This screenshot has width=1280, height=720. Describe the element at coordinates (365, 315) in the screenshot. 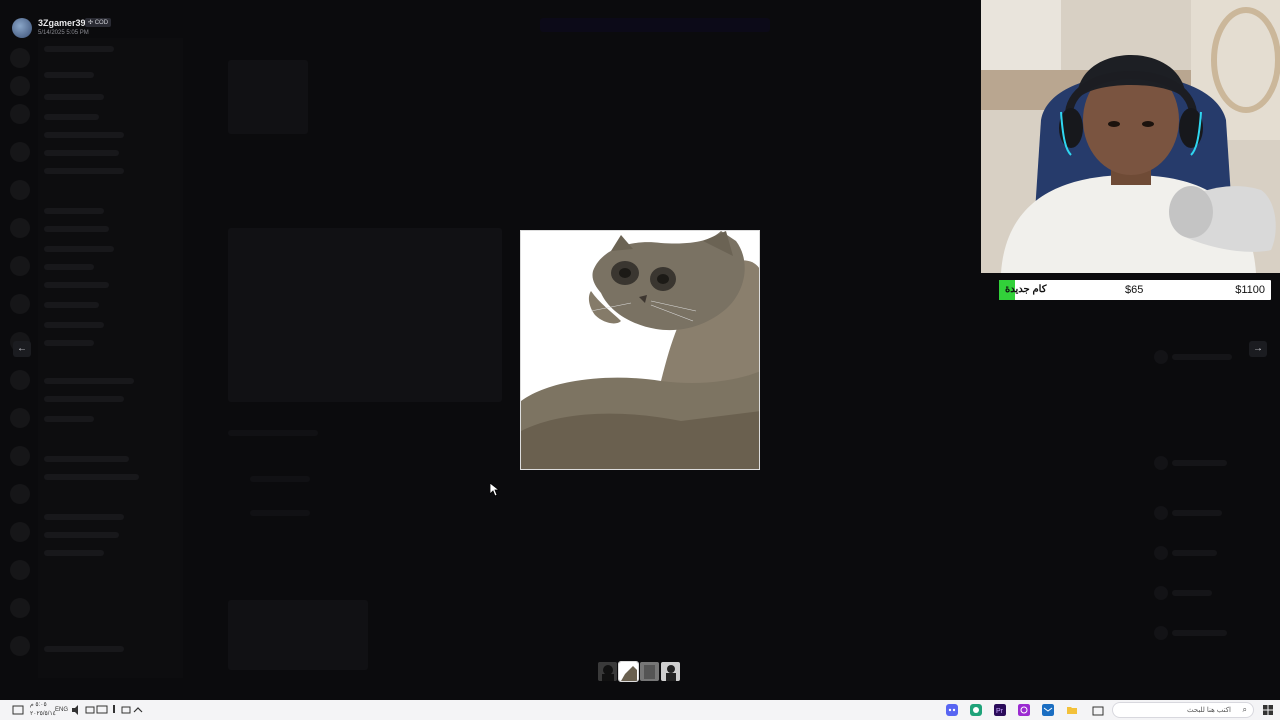

I see `message-image-grid` at that location.